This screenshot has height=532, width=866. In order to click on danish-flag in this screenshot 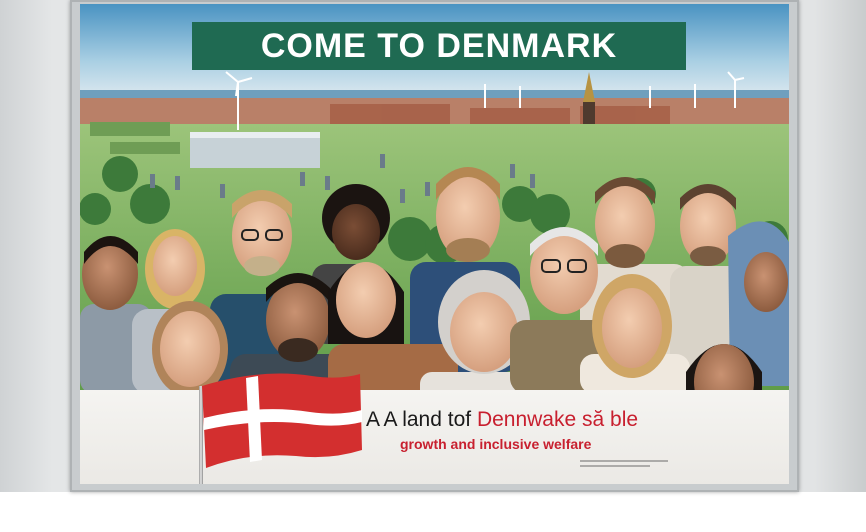, I will do `click(282, 420)`.